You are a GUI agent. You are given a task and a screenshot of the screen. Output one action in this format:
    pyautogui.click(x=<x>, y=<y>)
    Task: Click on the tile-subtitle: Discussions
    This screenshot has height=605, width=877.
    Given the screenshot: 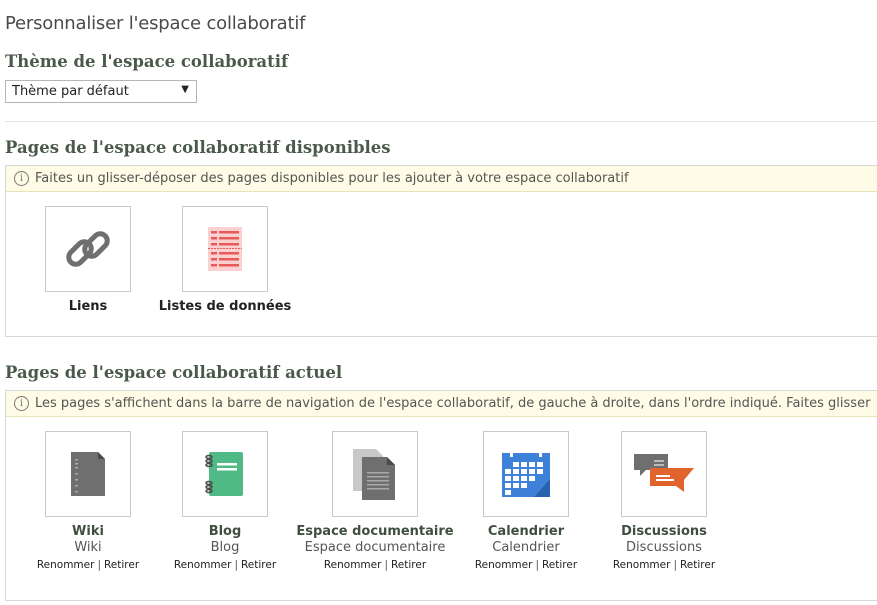 What is the action you would take?
    pyautogui.click(x=664, y=547)
    